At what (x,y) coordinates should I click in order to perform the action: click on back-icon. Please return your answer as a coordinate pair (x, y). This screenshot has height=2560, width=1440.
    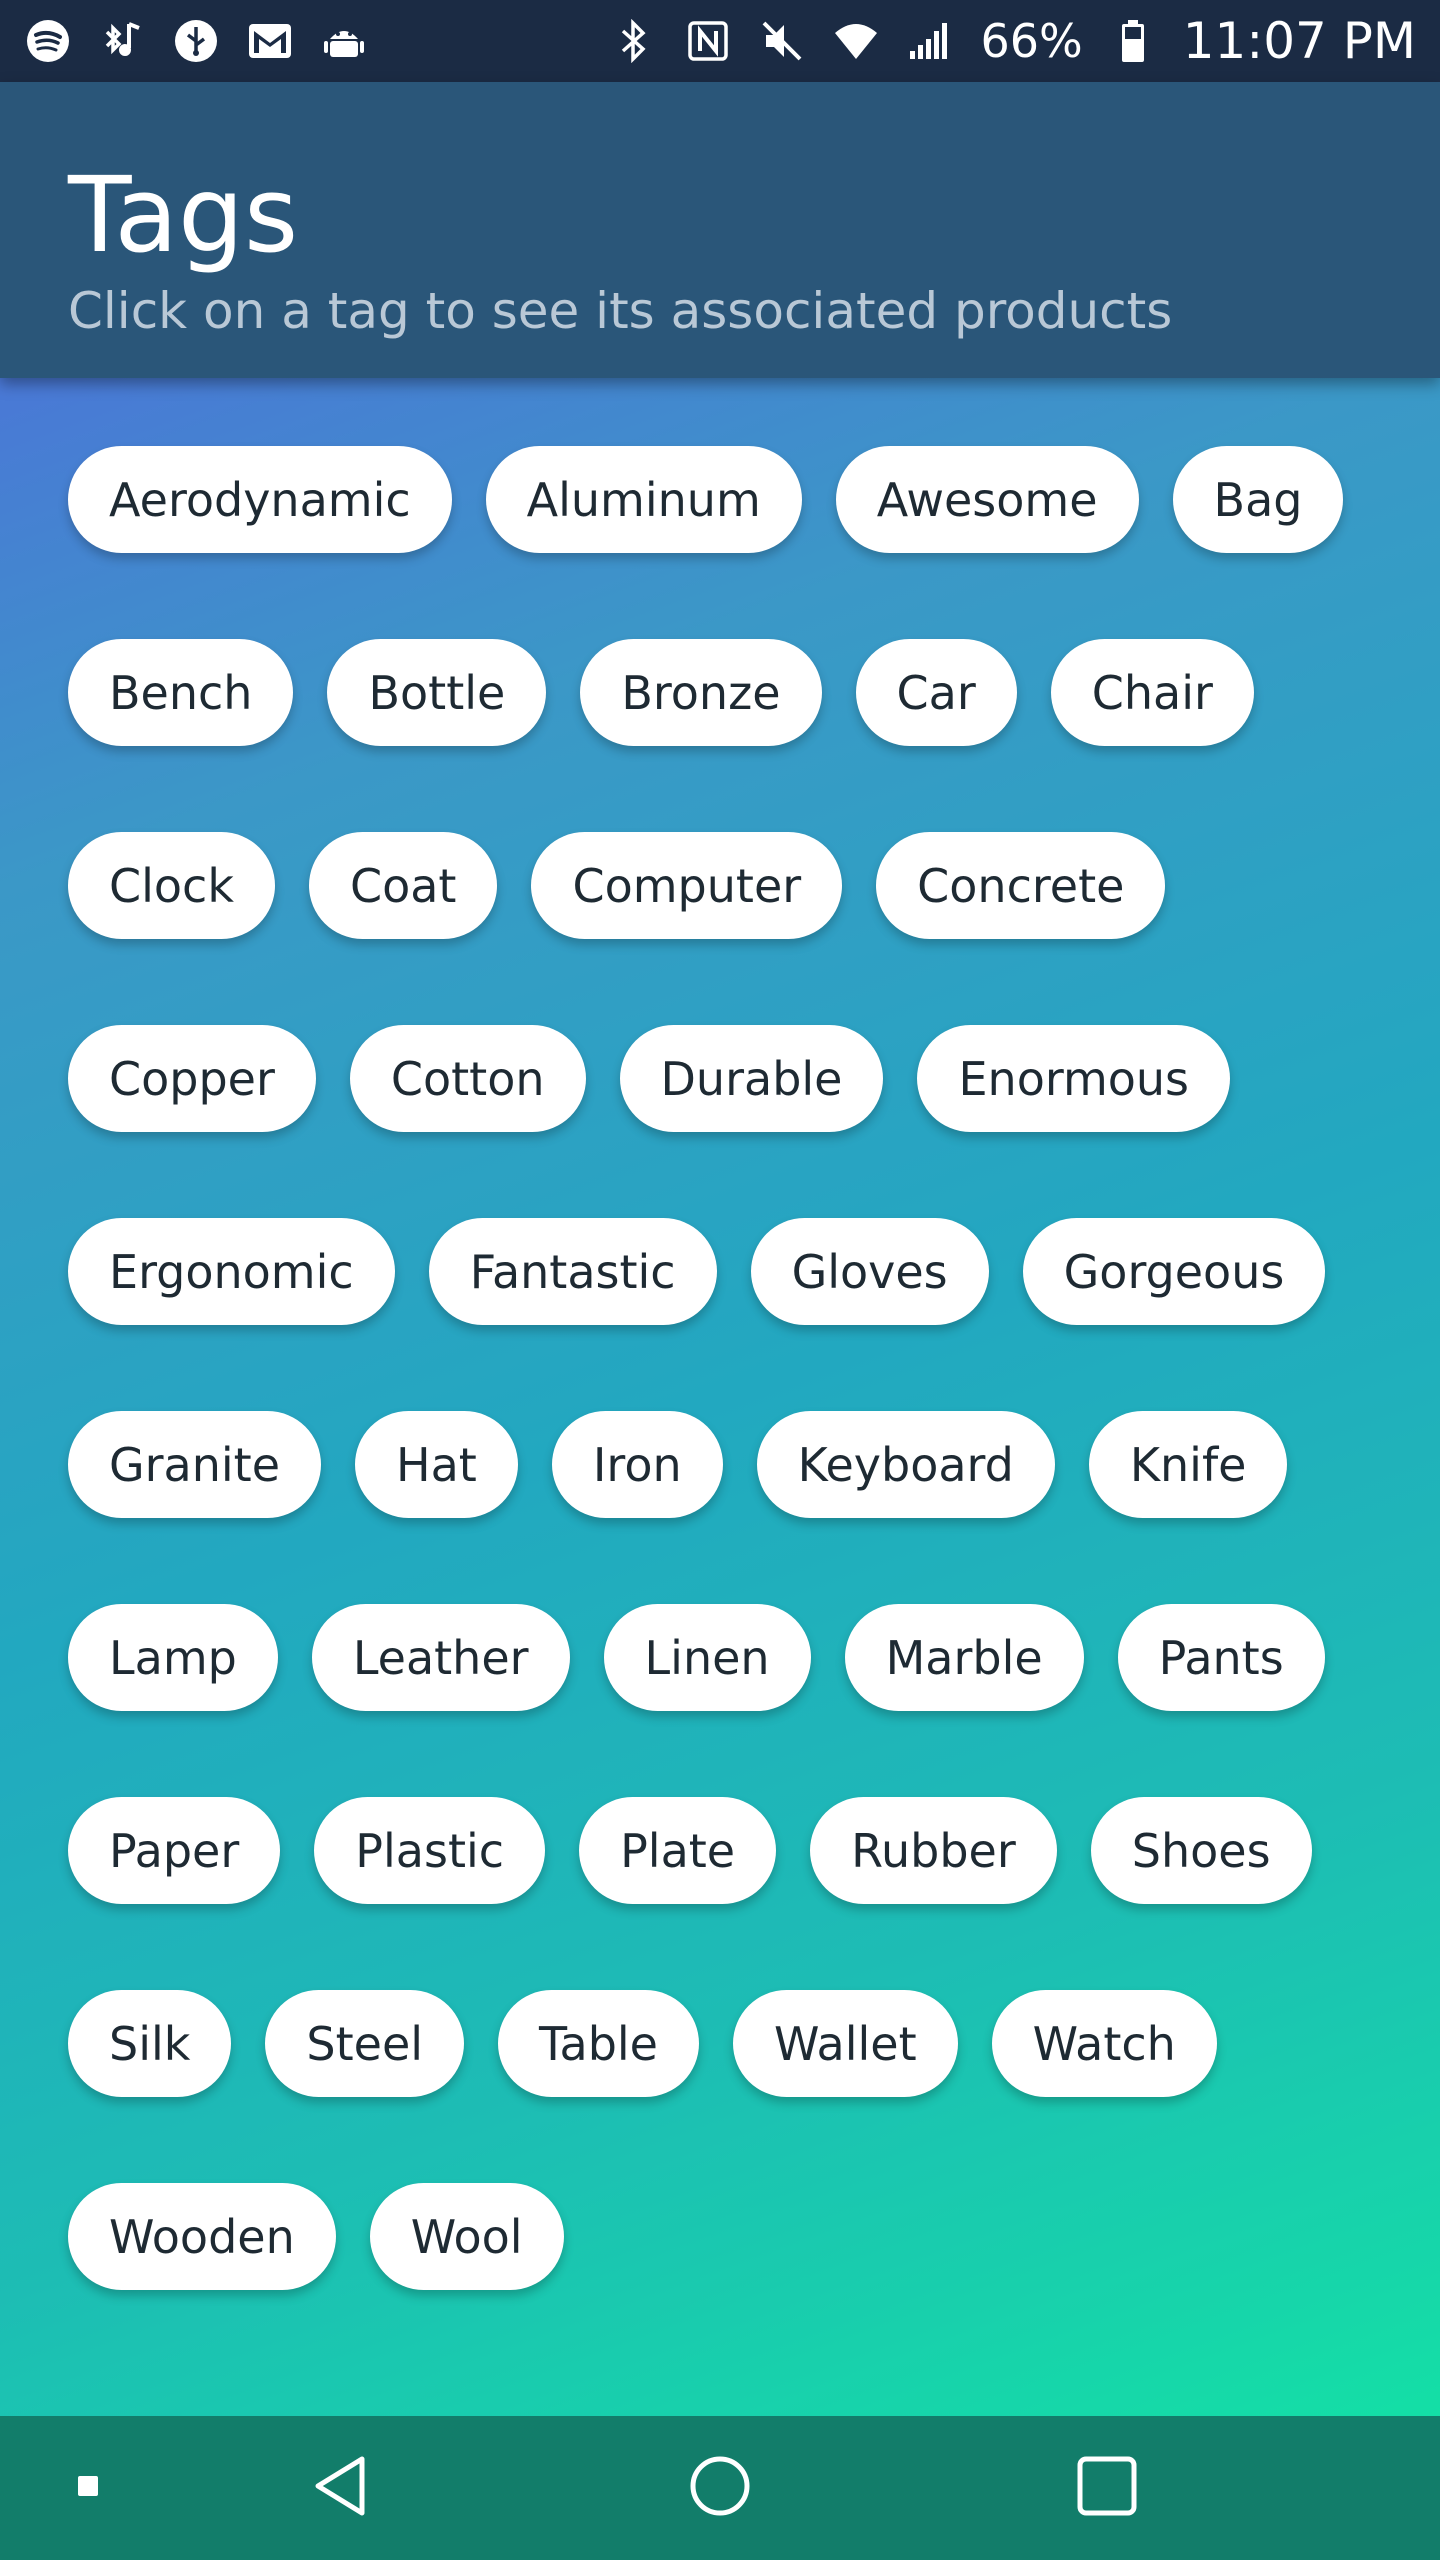
    Looking at the image, I should click on (340, 2488).